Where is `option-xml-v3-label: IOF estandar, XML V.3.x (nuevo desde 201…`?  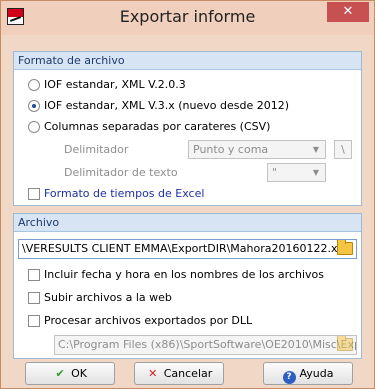
option-xml-v3-label: IOF estandar, XML V.3.x (nuevo desde 201… is located at coordinates (166, 105).